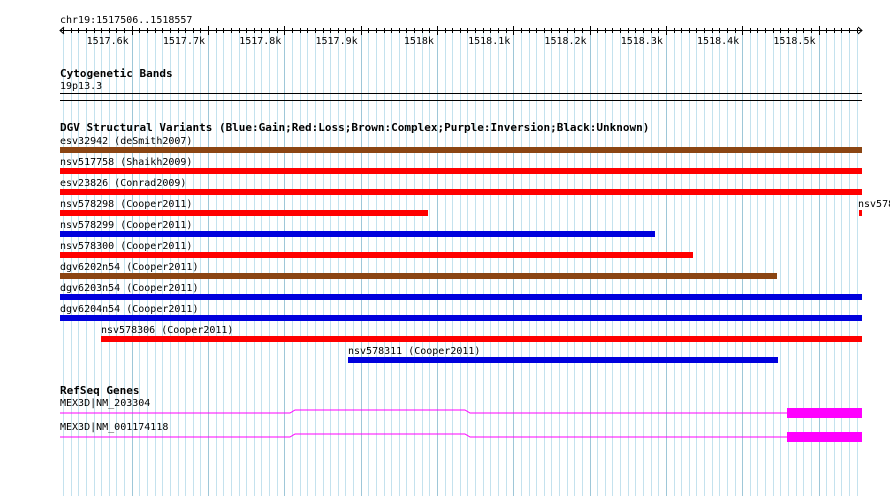 The height and width of the screenshot is (496, 890). Describe the element at coordinates (461, 100) in the screenshot. I see `cytoband-band-bottom` at that location.